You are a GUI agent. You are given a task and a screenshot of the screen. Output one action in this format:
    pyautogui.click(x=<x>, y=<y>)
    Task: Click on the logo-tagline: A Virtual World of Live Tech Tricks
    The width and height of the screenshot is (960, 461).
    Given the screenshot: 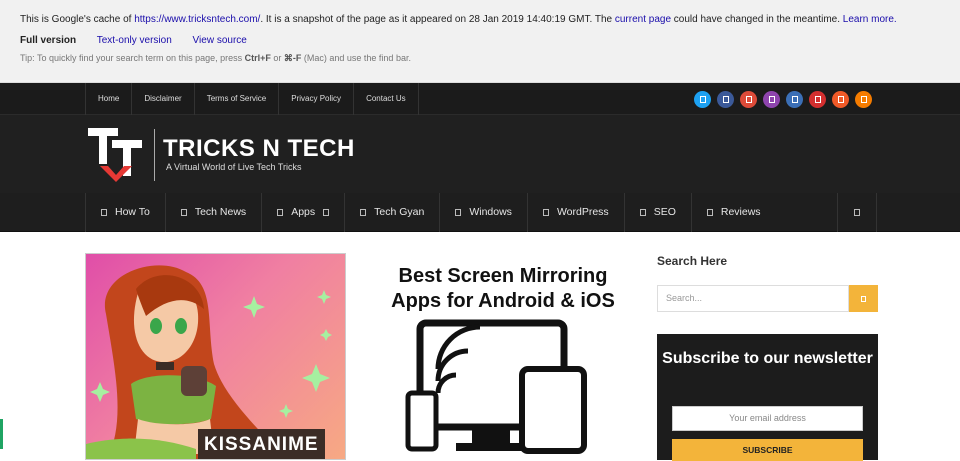 What is the action you would take?
    pyautogui.click(x=234, y=167)
    